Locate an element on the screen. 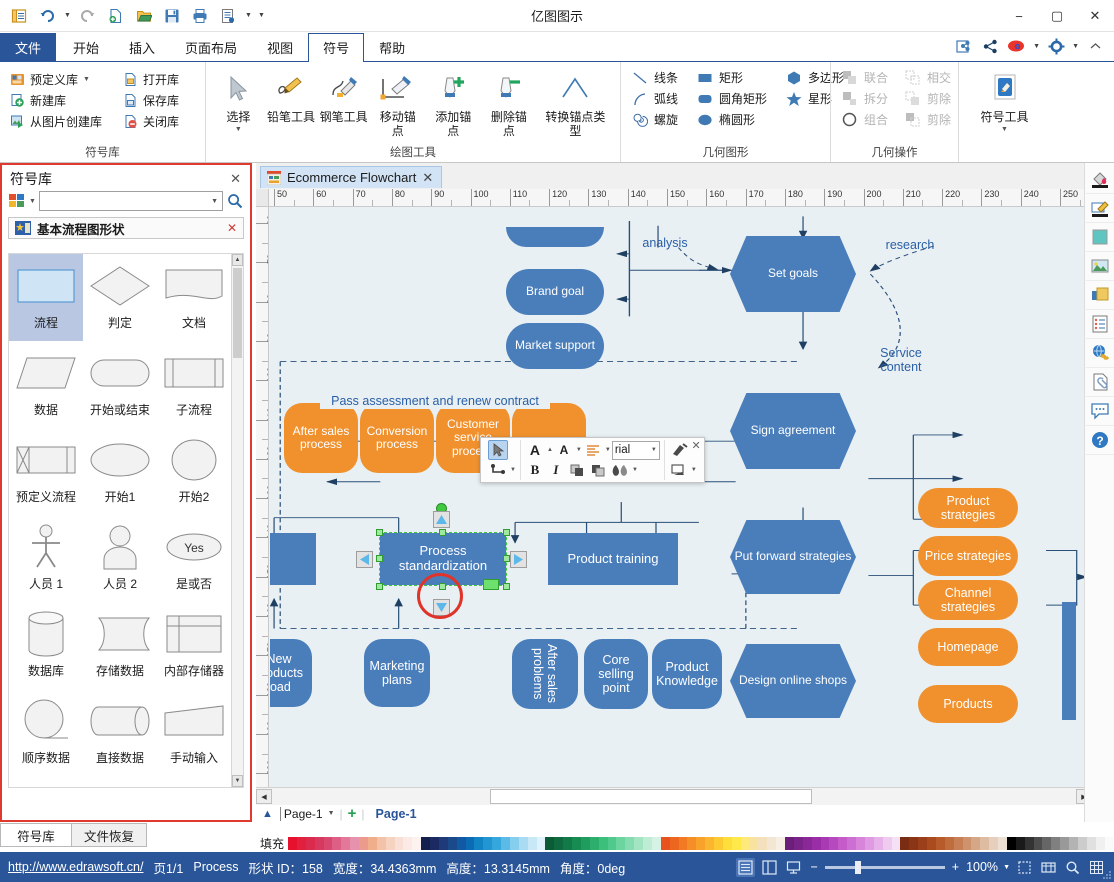 The height and width of the screenshot is (882, 1114). shadow-icon is located at coordinates (679, 470).